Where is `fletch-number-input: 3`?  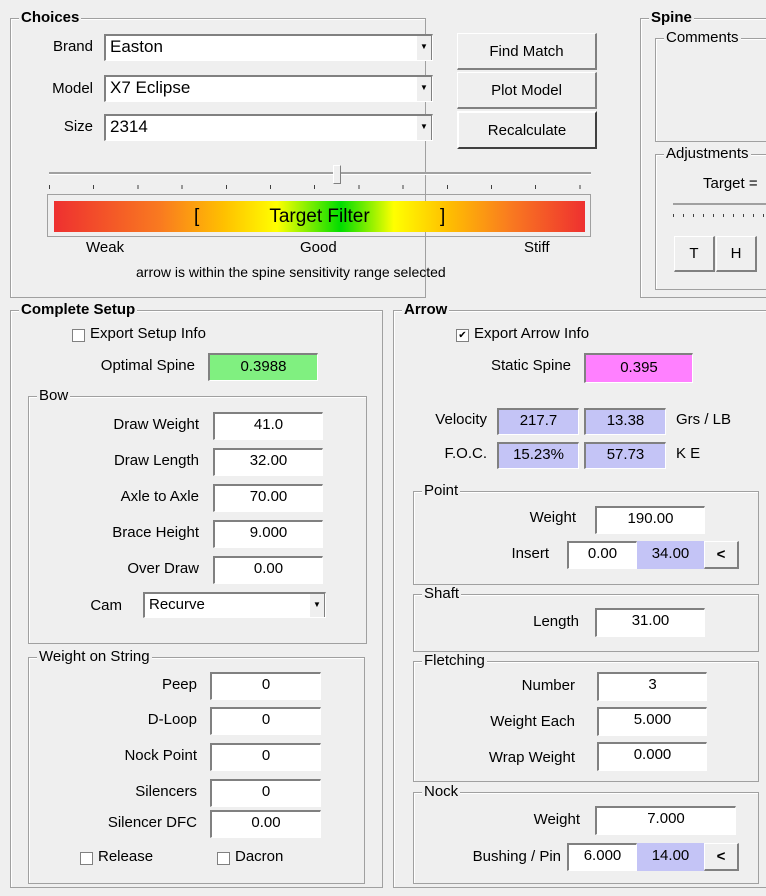 fletch-number-input: 3 is located at coordinates (652, 686).